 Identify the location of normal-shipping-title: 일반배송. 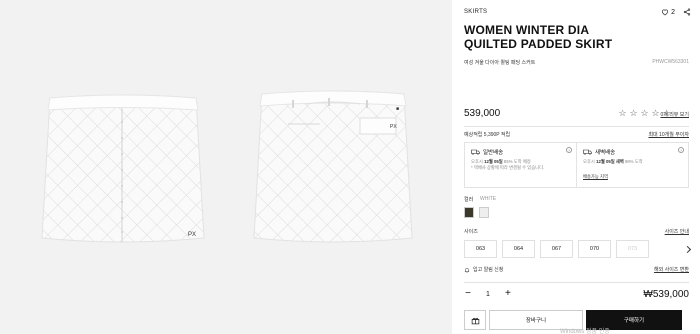
(493, 153).